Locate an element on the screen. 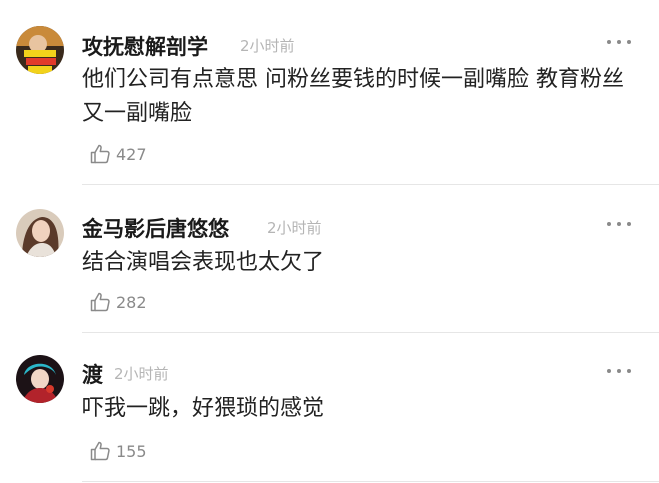 The image size is (659, 483). username: 攻抚慰解剖学 is located at coordinates (145, 46).